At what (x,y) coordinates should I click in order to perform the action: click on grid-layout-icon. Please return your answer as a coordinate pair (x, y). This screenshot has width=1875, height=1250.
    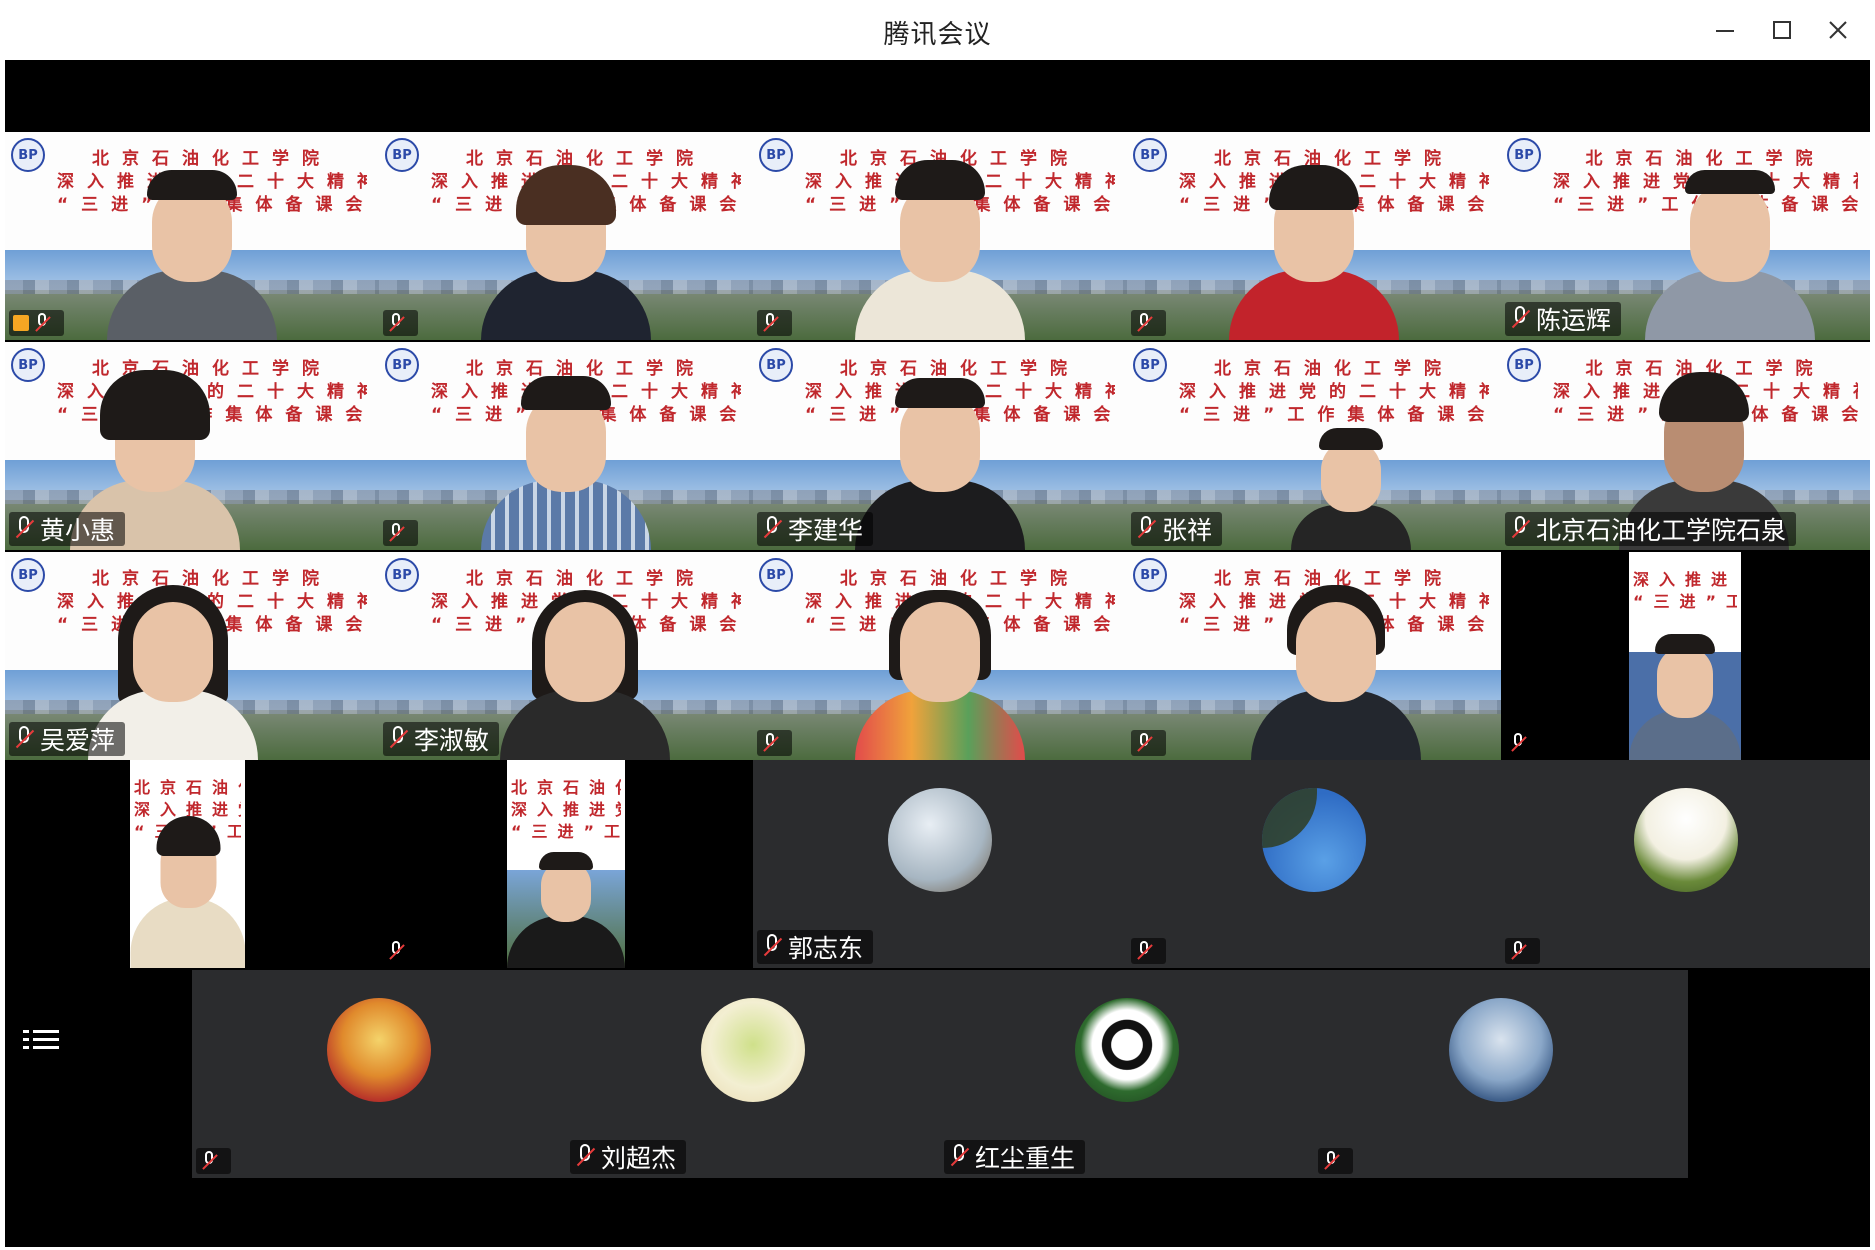
    Looking at the image, I should click on (41, 1039).